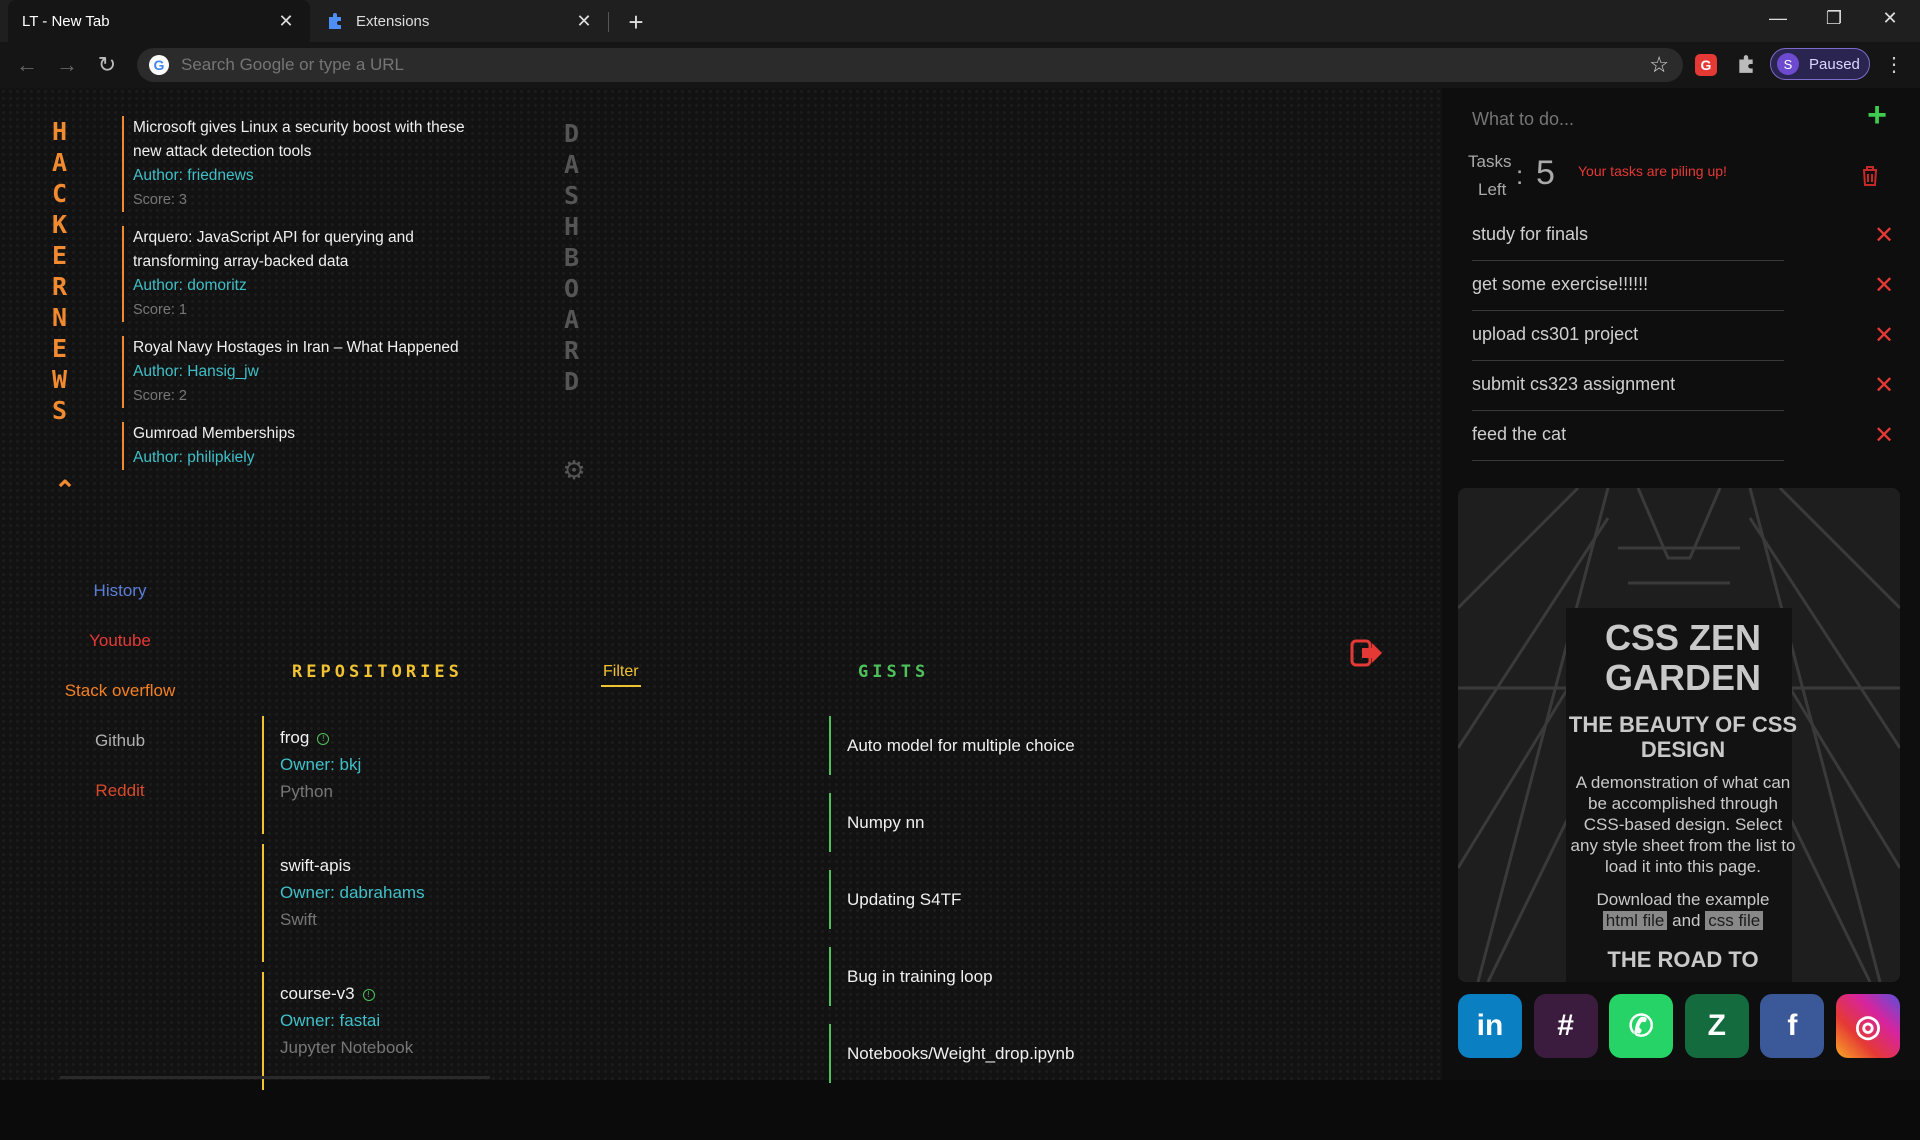 This screenshot has height=1140, width=1920. What do you see at coordinates (120, 691) in the screenshot?
I see `bookmark-stack-overflow: Stack overflow` at bounding box center [120, 691].